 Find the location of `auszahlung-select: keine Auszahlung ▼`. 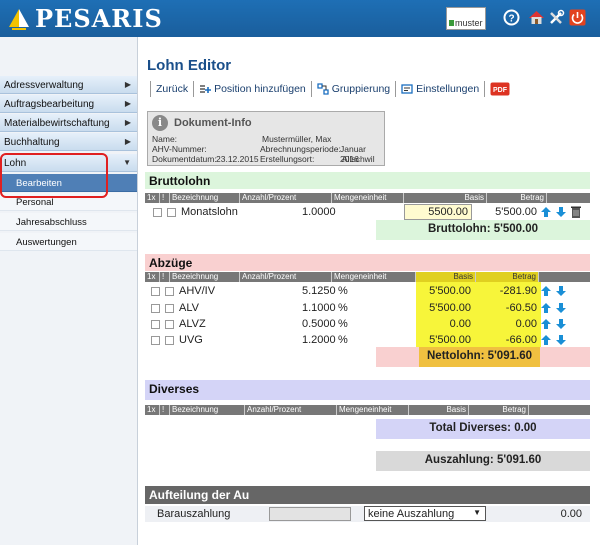

auszahlung-select: keine Auszahlung ▼ is located at coordinates (425, 513).